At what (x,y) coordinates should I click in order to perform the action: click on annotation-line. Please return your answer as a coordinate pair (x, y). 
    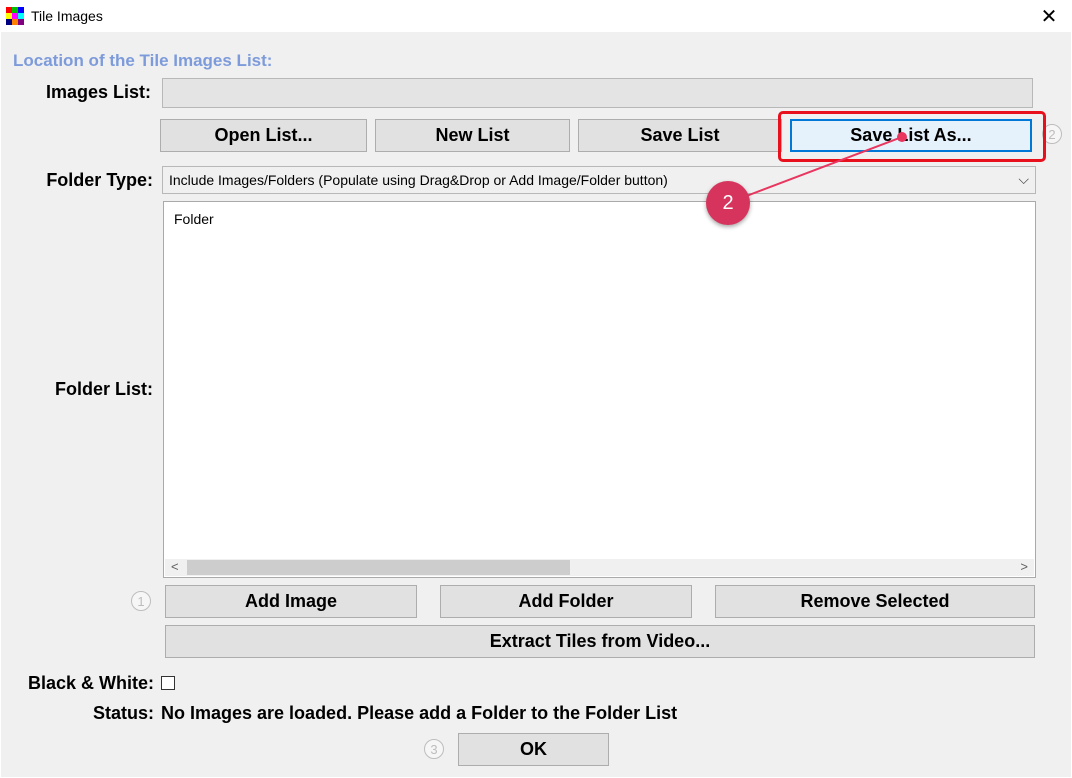
    Looking at the image, I should click on (815, 170).